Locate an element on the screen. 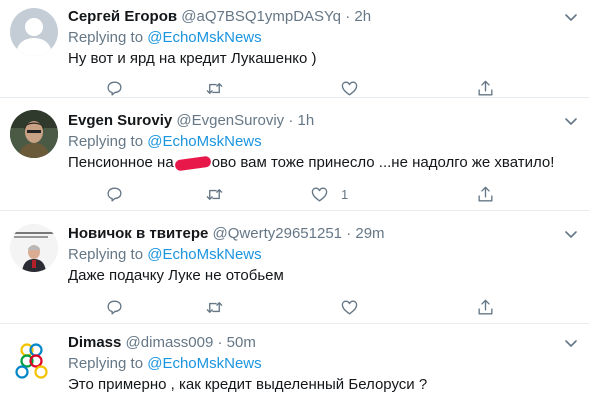 The height and width of the screenshot is (400, 589). timestamp: 2h is located at coordinates (362, 16).